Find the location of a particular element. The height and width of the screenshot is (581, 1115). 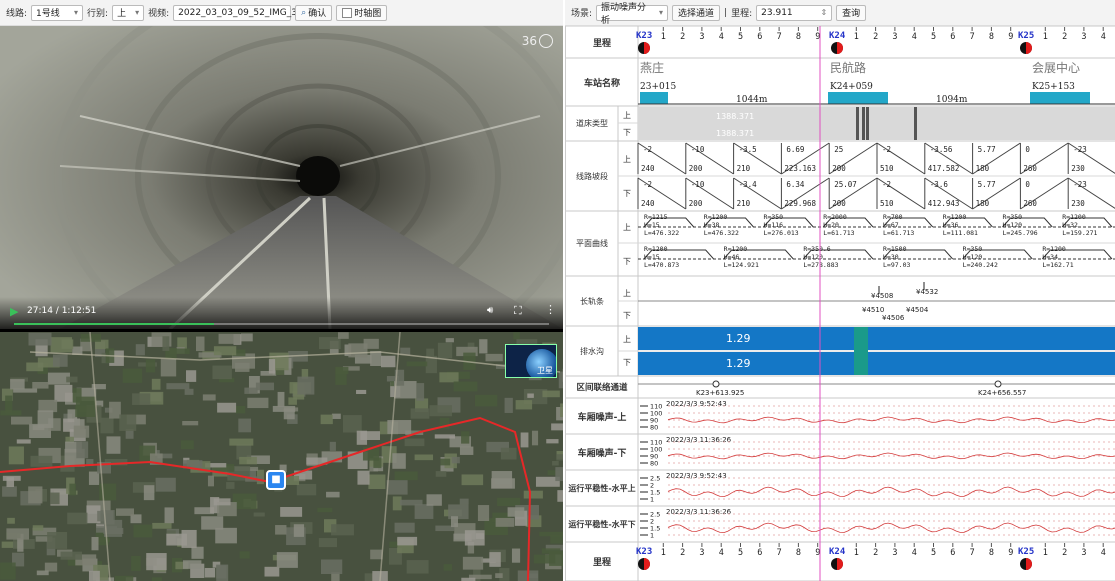

gradient-up-grade: 25 is located at coordinates (838, 149).